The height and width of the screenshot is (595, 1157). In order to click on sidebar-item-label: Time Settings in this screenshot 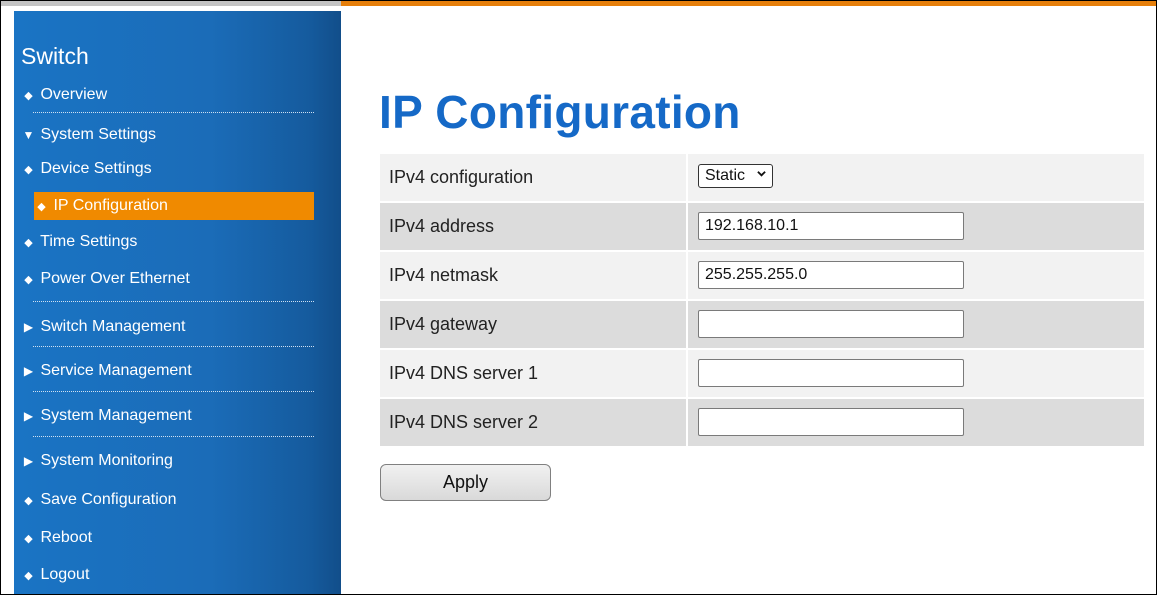, I will do `click(89, 241)`.